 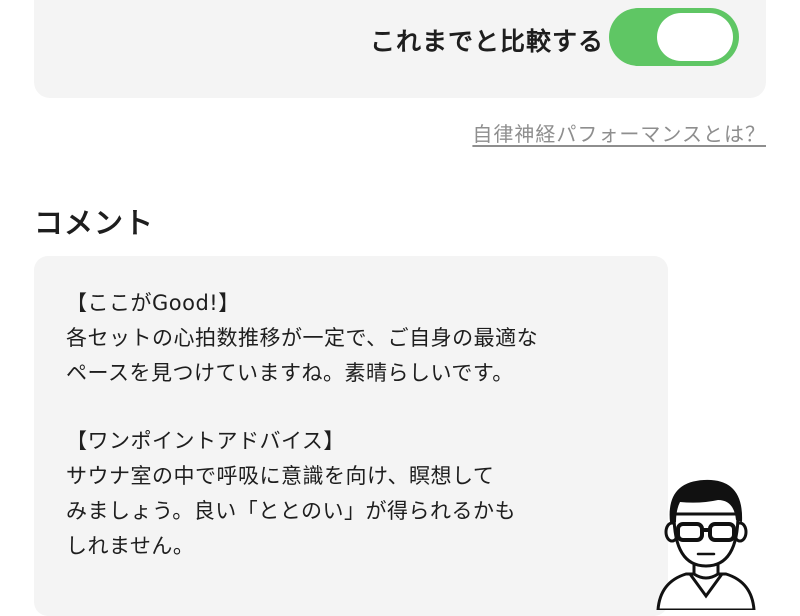 What do you see at coordinates (280, 476) in the screenshot?
I see `advice-line: サウナ室の中で呼吸に意識を向け、瞑想して` at bounding box center [280, 476].